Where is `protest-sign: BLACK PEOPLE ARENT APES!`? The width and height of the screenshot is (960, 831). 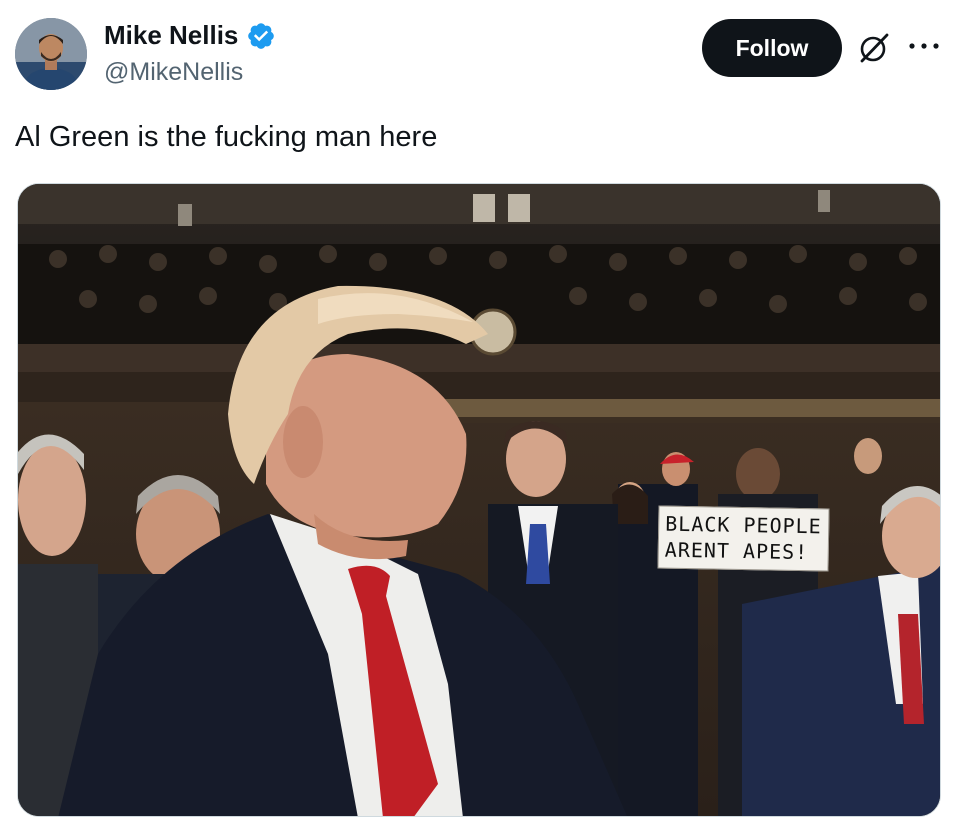 protest-sign: BLACK PEOPLE ARENT APES! is located at coordinates (743, 538).